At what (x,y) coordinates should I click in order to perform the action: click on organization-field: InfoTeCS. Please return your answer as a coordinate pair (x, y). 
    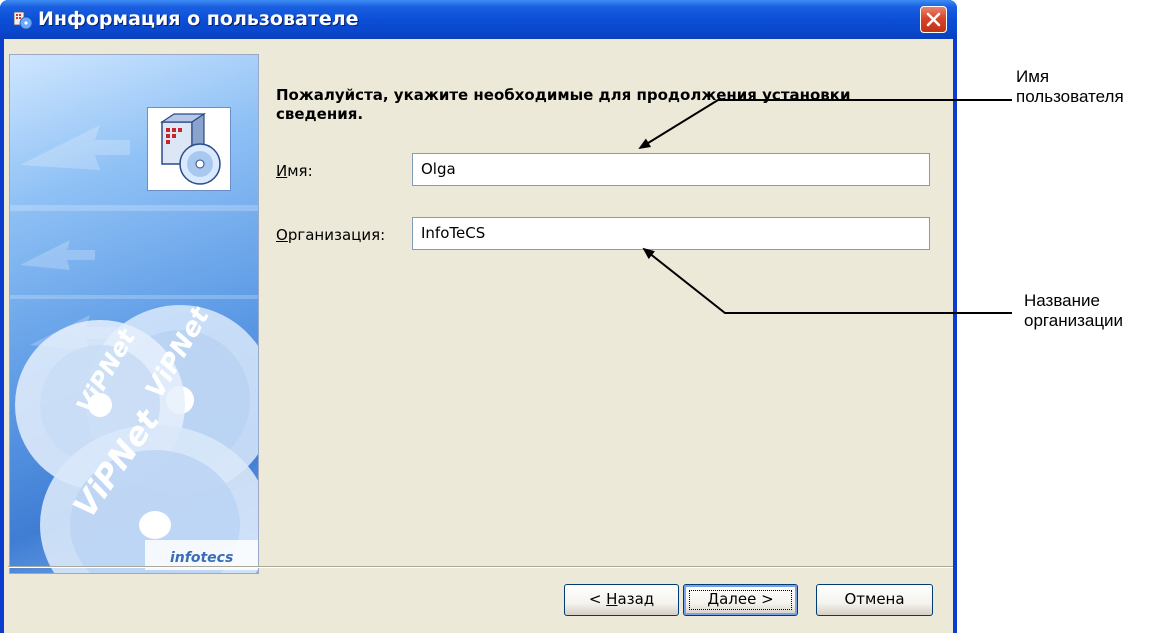
    Looking at the image, I should click on (671, 233).